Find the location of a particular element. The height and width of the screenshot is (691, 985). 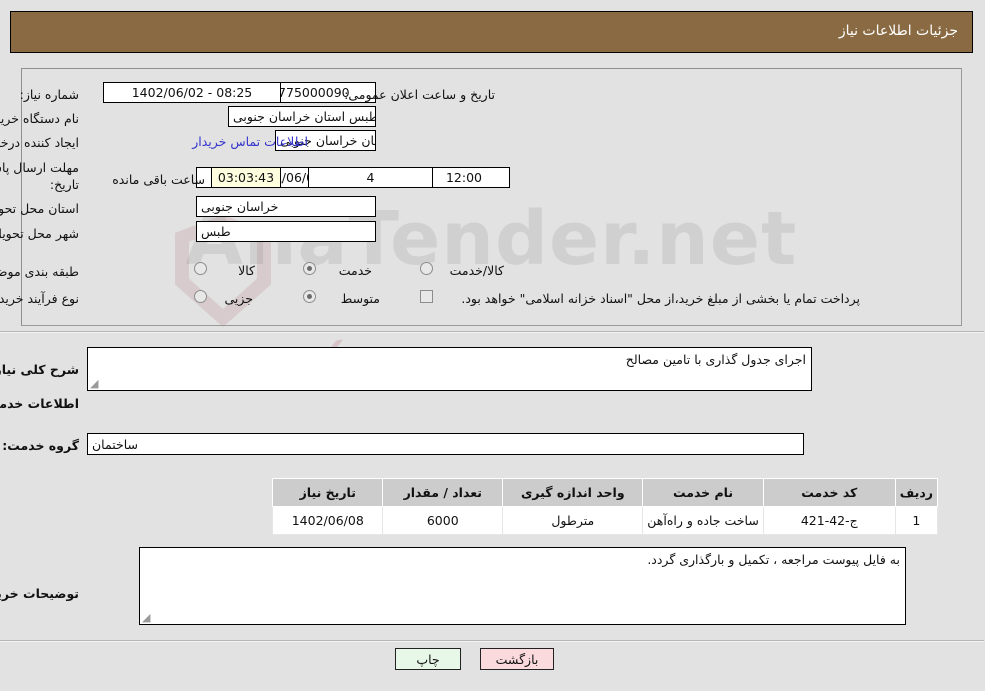

category-radio-kala-khedmat is located at coordinates (427, 268).